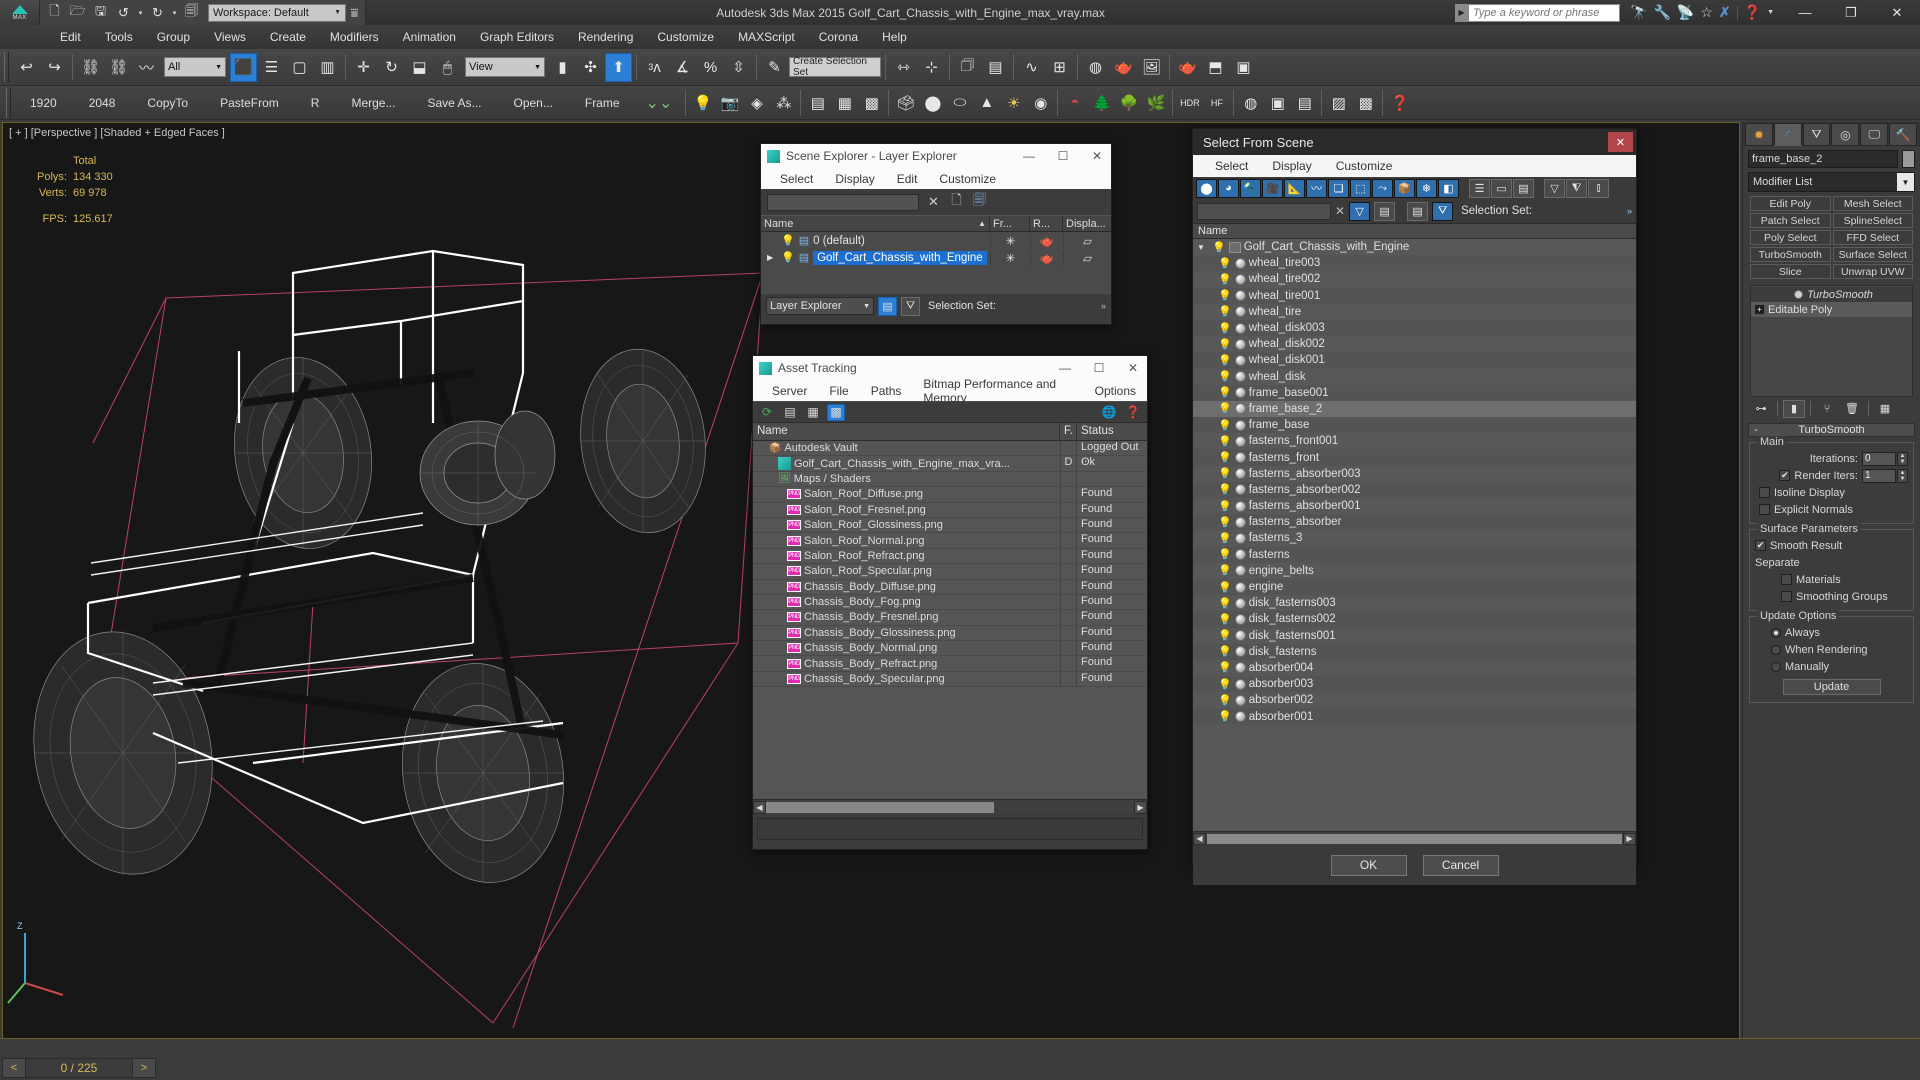  I want to click on update-button: Update, so click(1831, 687).